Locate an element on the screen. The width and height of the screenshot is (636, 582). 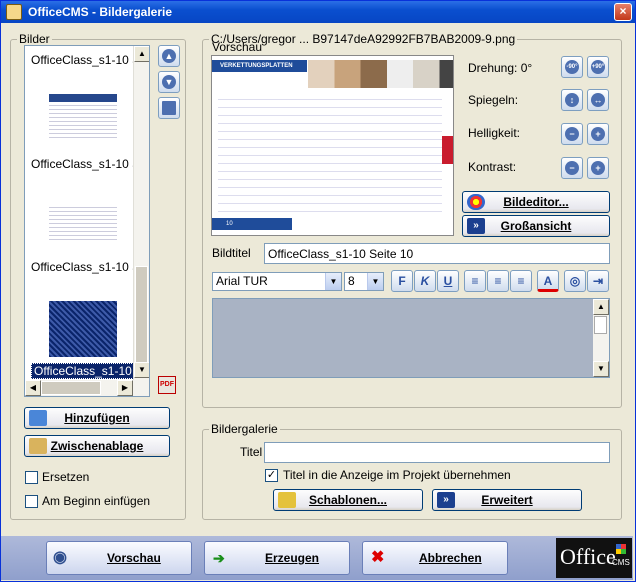
title-bar: OfficeCMS - Bildergalerie × is located at coordinates (318, 12).